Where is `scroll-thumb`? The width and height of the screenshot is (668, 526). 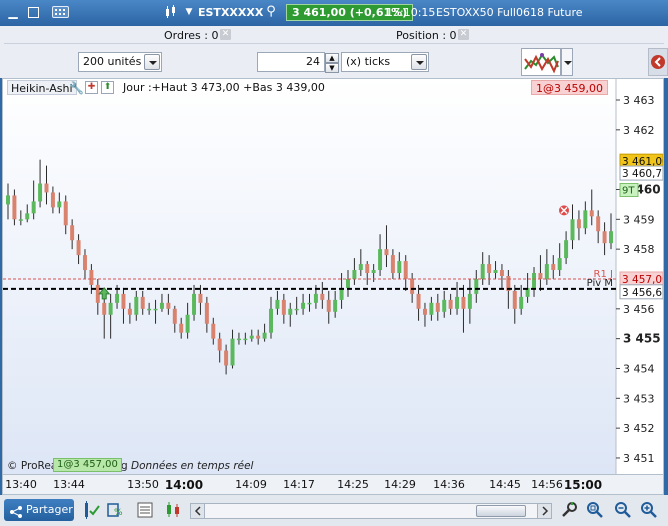
scroll-thumb is located at coordinates (501, 511).